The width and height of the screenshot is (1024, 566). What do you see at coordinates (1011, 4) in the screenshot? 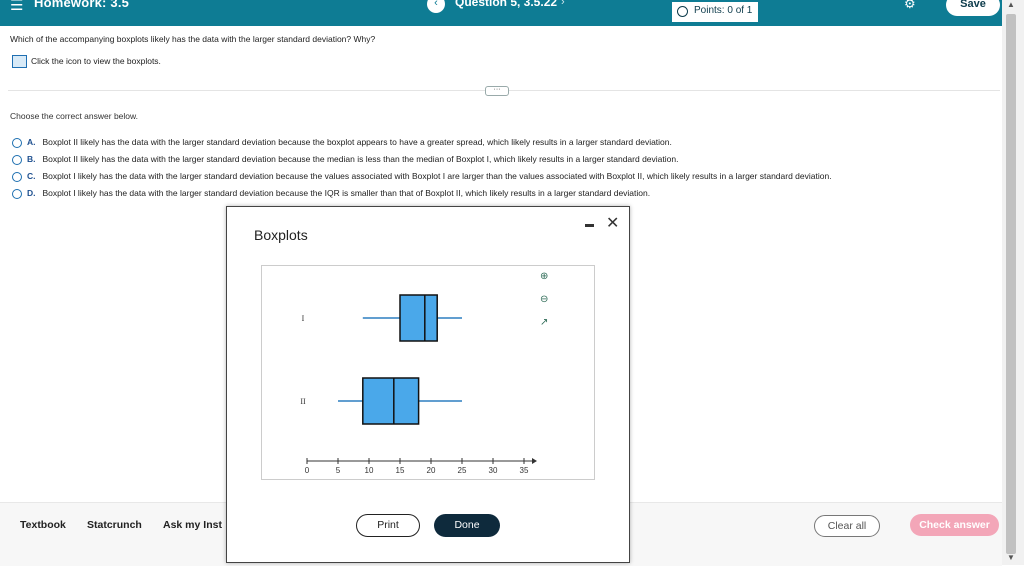
I see `scroll-up-icon: ▲` at bounding box center [1011, 4].